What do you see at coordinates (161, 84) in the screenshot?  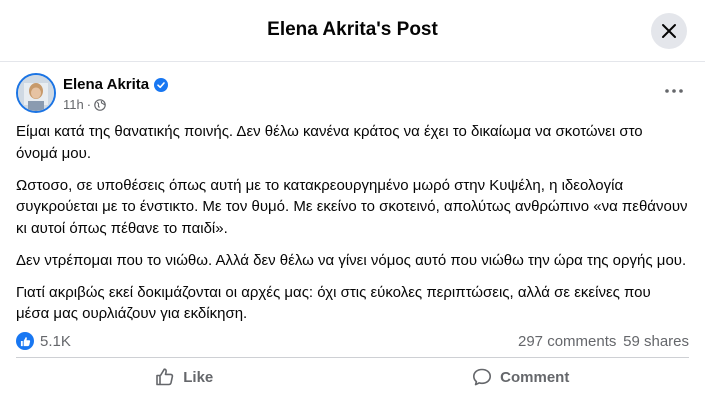 I see `verified-badge-icon` at bounding box center [161, 84].